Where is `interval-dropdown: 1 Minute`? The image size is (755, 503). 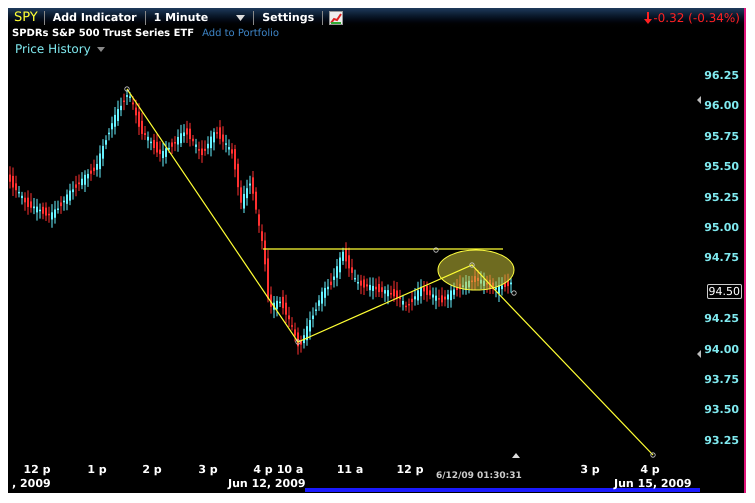
interval-dropdown: 1 Minute is located at coordinates (200, 18).